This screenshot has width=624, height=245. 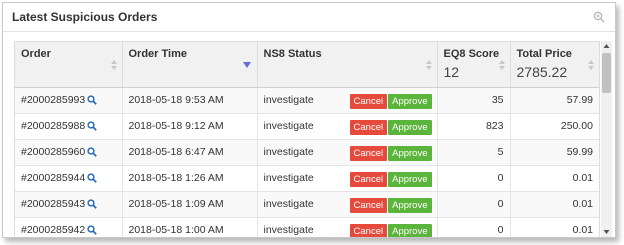 What do you see at coordinates (190, 100) in the screenshot?
I see `order-time-cell: 2018-05-18 9:53 AM` at bounding box center [190, 100].